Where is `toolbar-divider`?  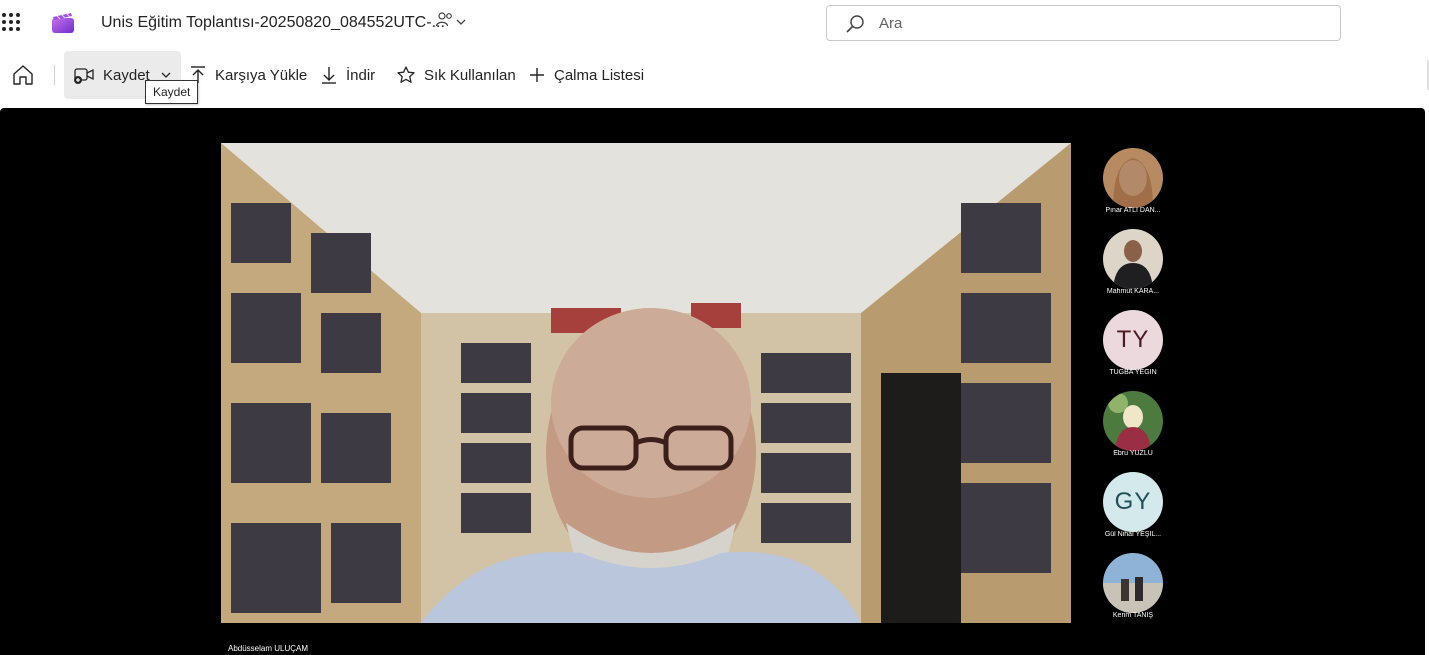 toolbar-divider is located at coordinates (54, 75).